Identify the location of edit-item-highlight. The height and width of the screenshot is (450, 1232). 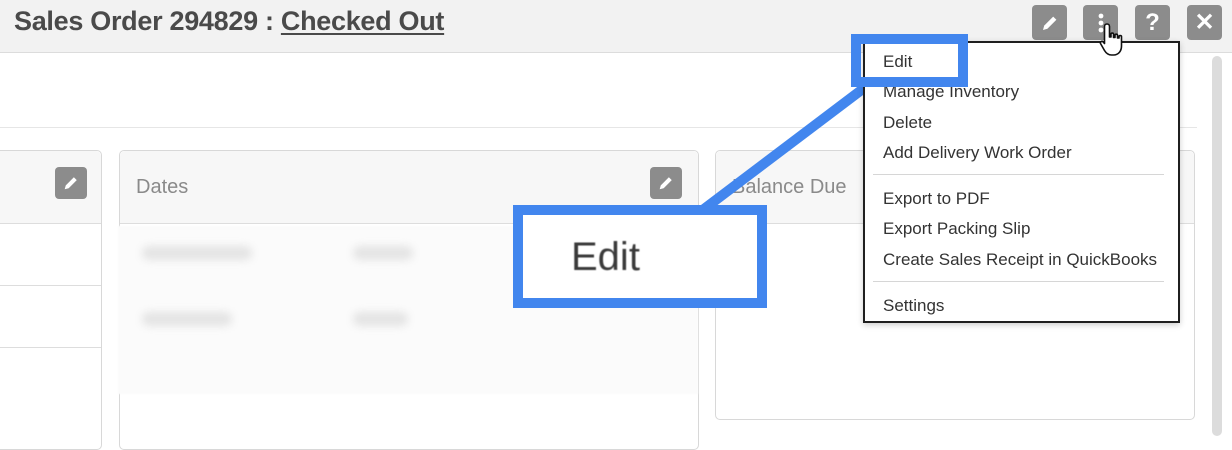
(909, 60).